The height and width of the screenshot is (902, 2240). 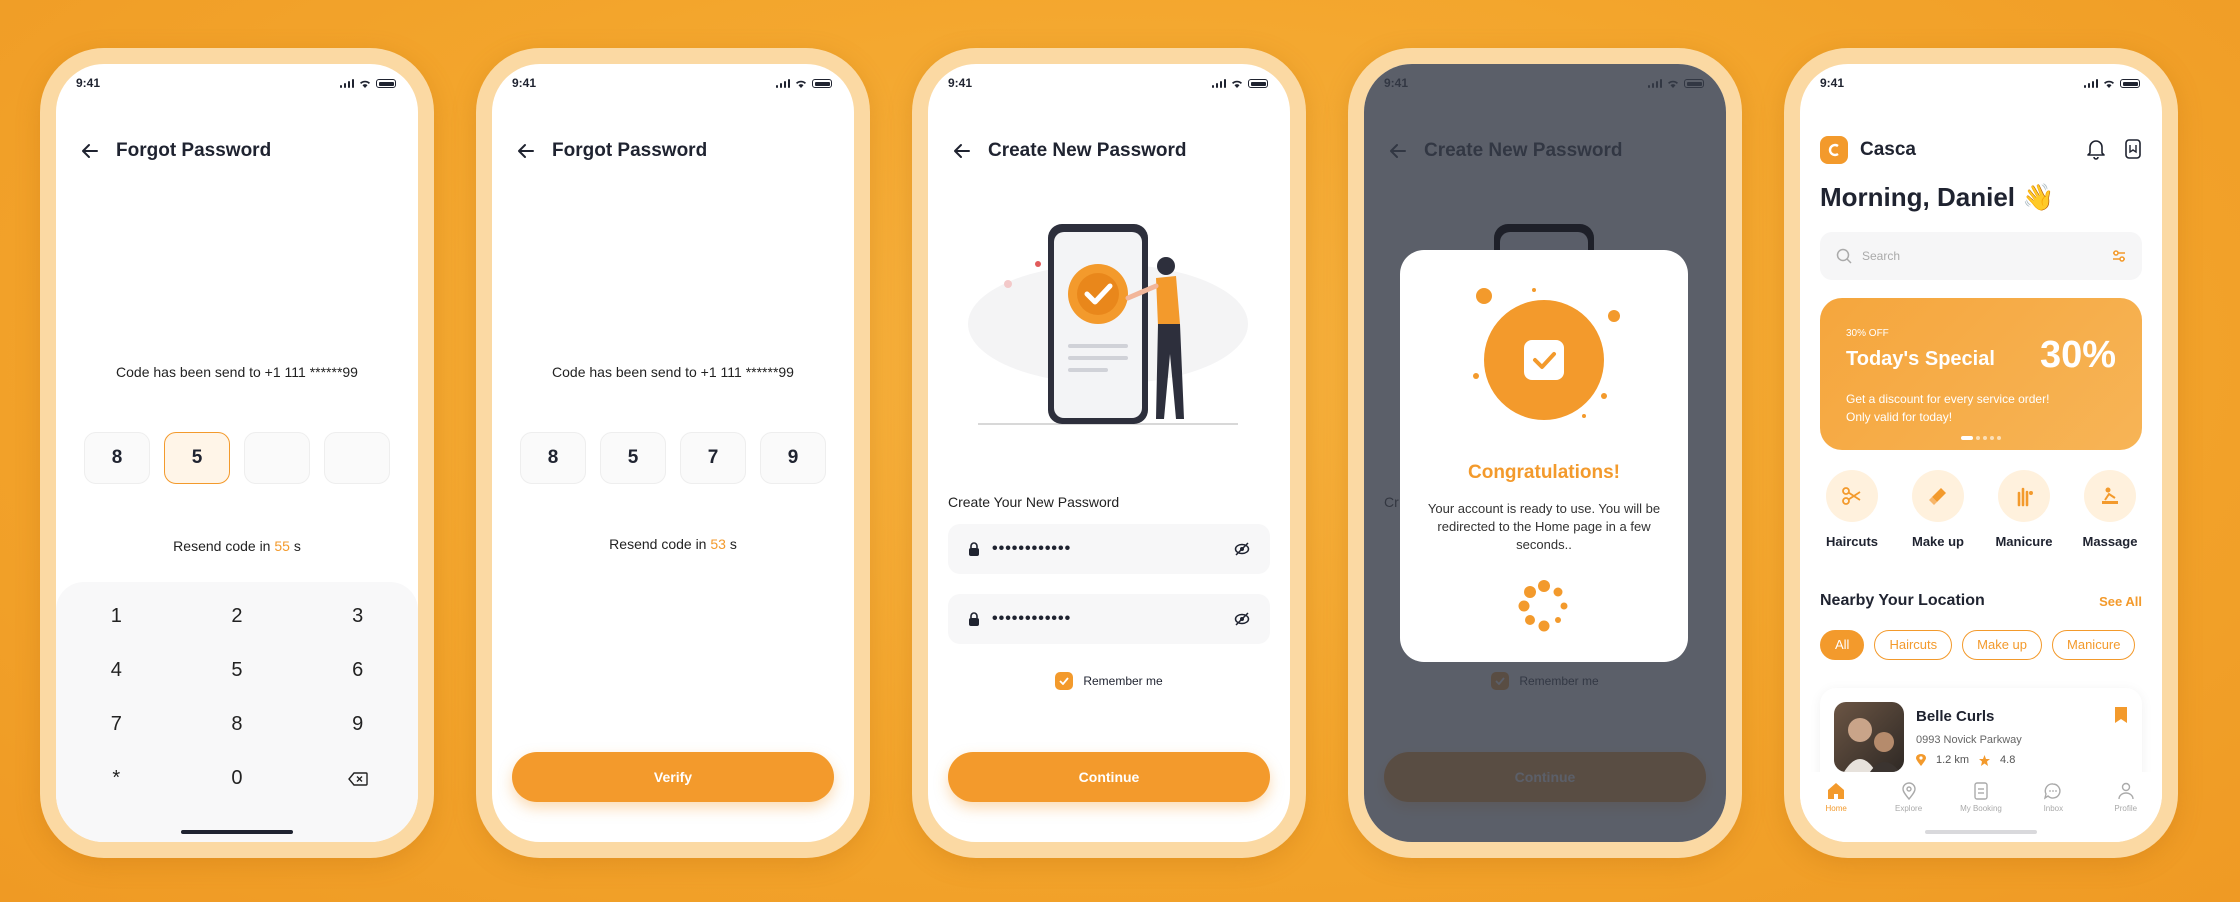 What do you see at coordinates (1087, 150) in the screenshot?
I see `page-title: Create New Password` at bounding box center [1087, 150].